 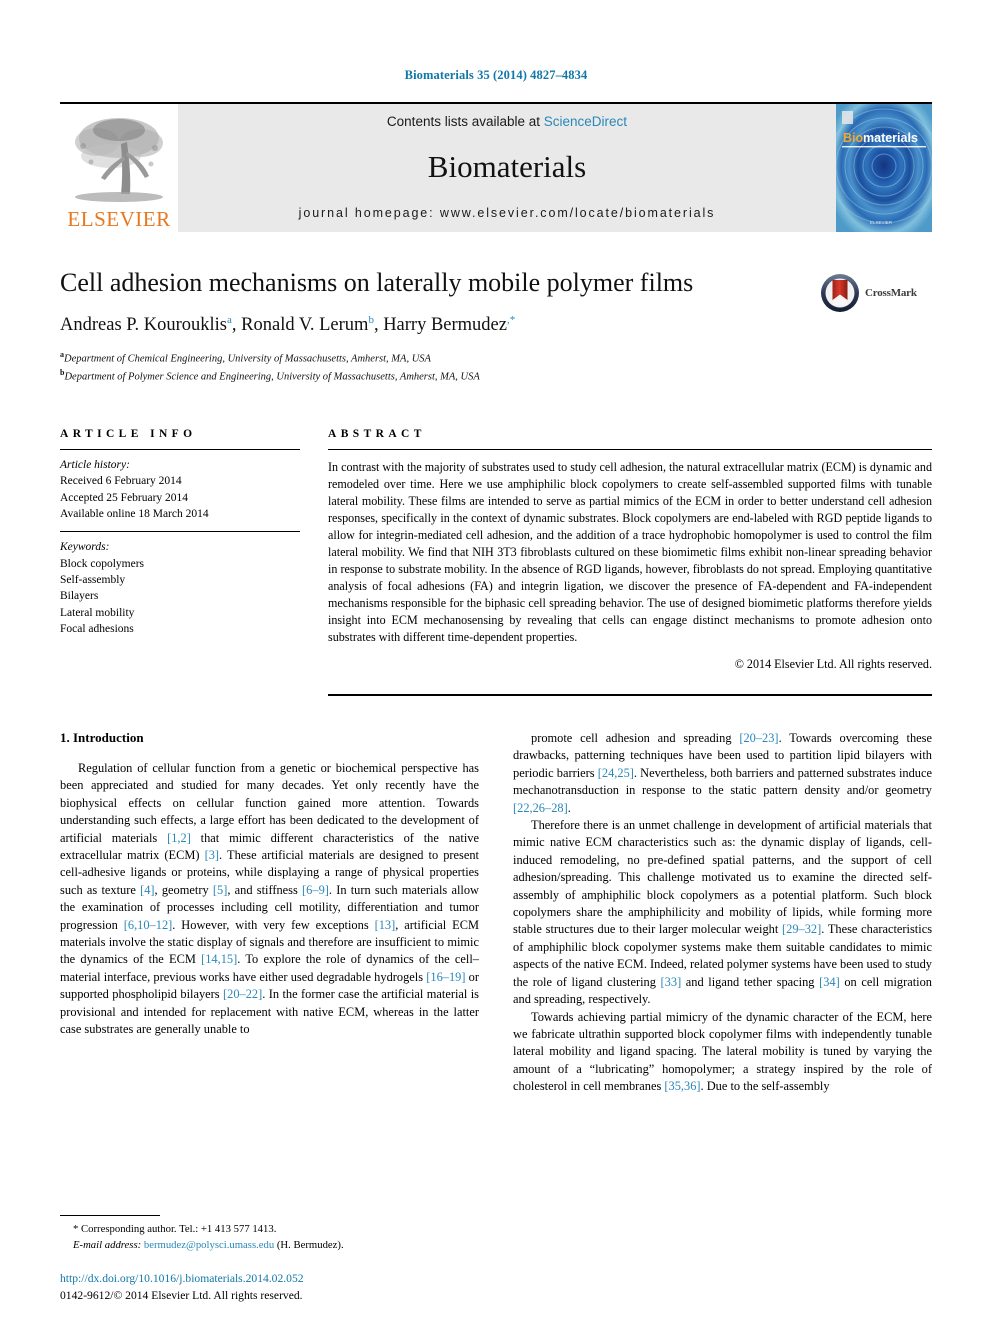 What do you see at coordinates (147, 890) in the screenshot?
I see `citation-ref: [4]` at bounding box center [147, 890].